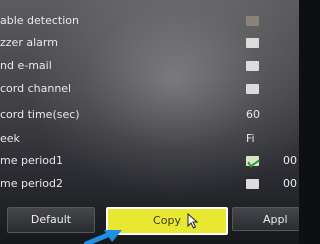 The height and width of the screenshot is (244, 320). What do you see at coordinates (149, 43) in the screenshot?
I see `setting-row-buzzer-alarm: zzer alarm` at bounding box center [149, 43].